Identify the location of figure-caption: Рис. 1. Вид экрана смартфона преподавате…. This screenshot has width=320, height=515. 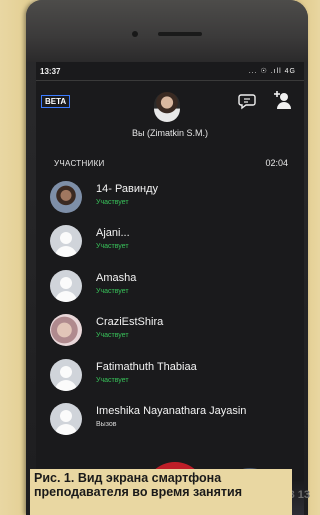
(161, 492).